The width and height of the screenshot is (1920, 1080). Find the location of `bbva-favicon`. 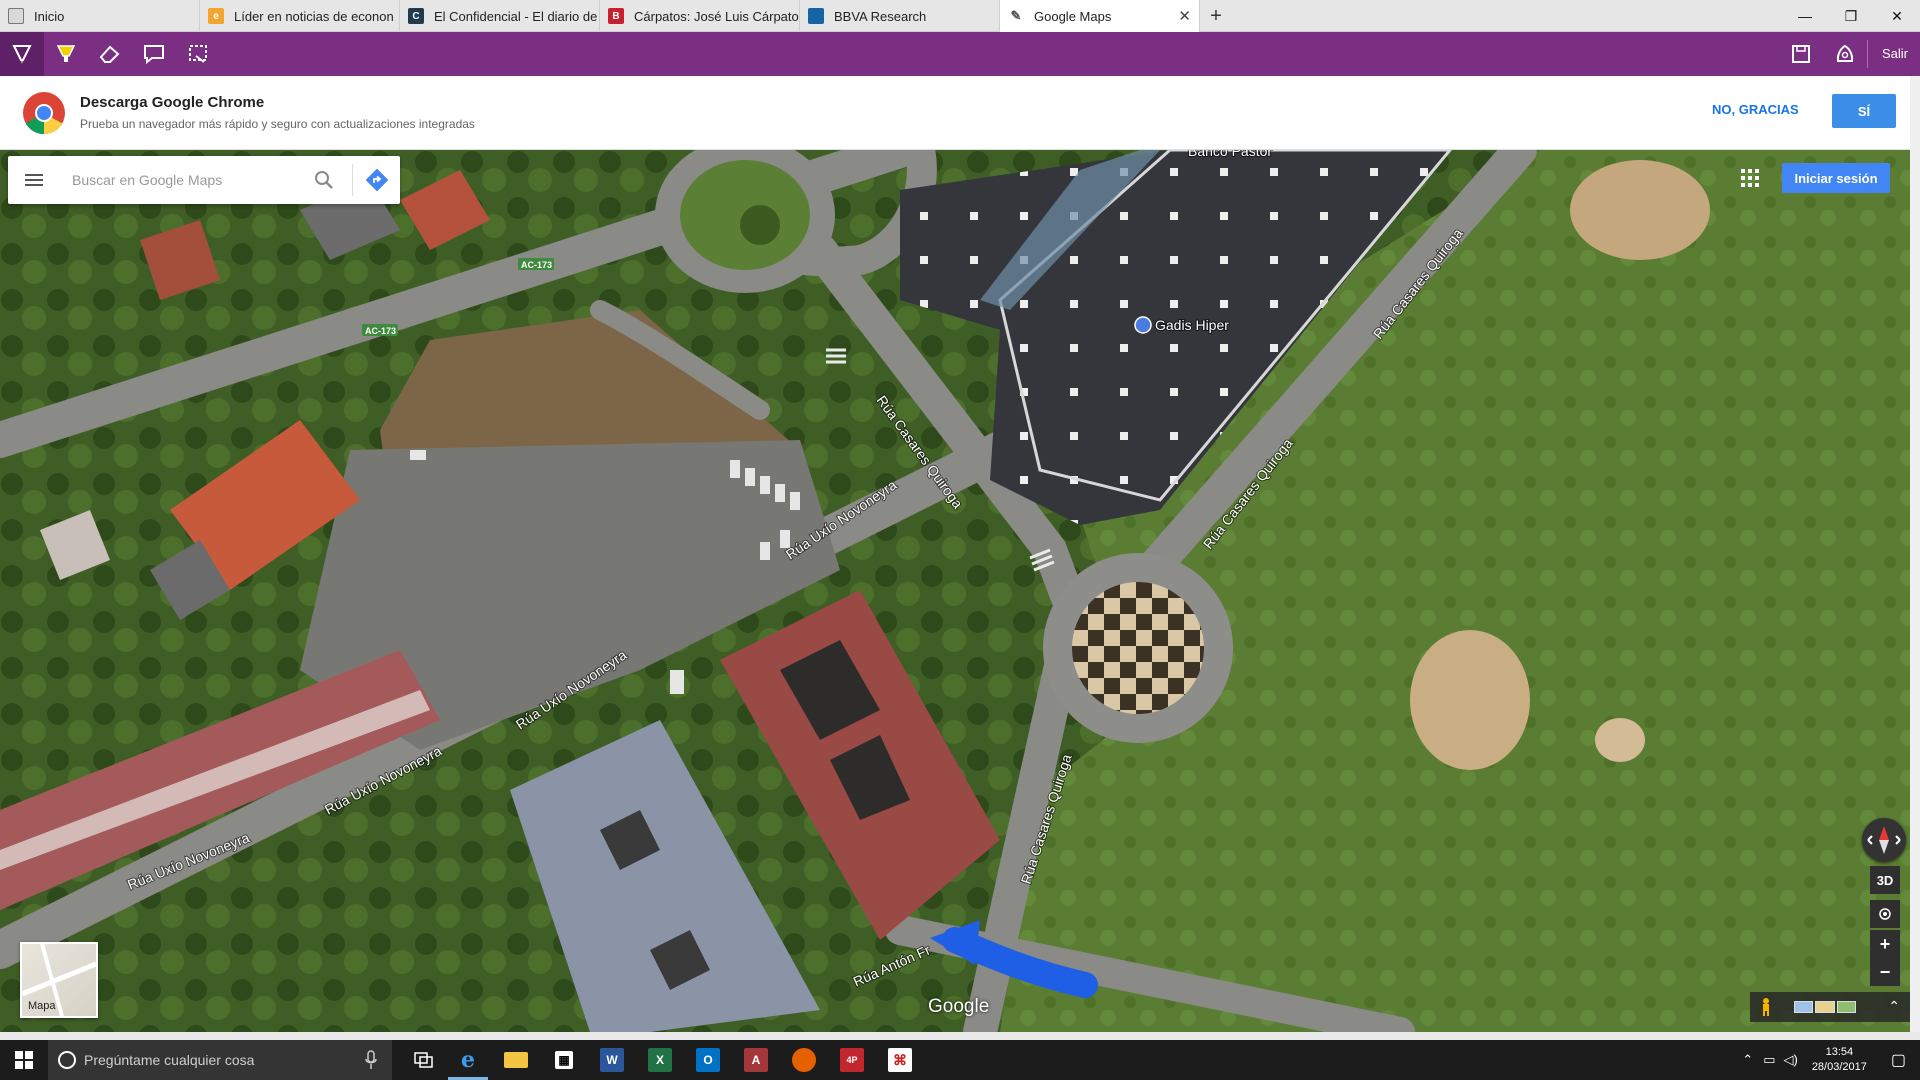

bbva-favicon is located at coordinates (816, 16).